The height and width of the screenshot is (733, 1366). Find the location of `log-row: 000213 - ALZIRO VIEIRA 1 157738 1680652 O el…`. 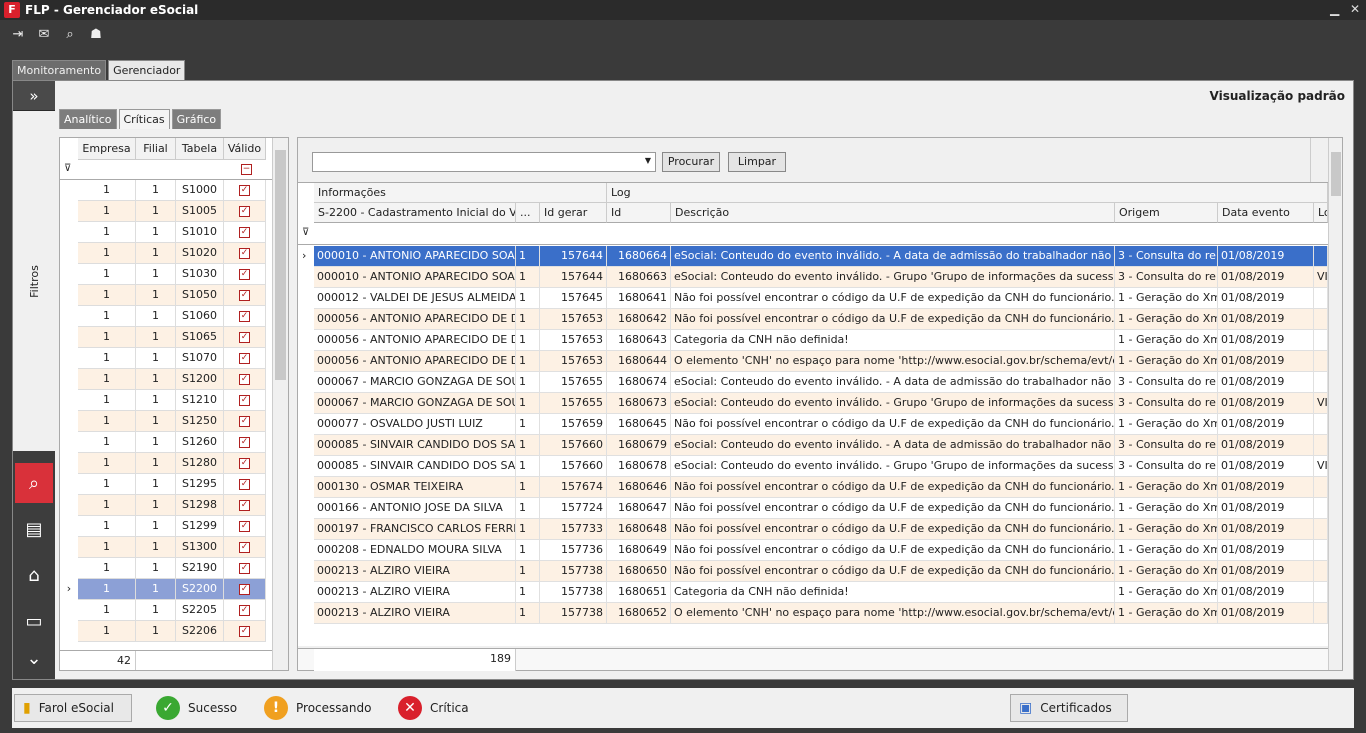

log-row: 000213 - ALZIRO VIEIRA 1 157738 1680652 O el… is located at coordinates (813, 613).